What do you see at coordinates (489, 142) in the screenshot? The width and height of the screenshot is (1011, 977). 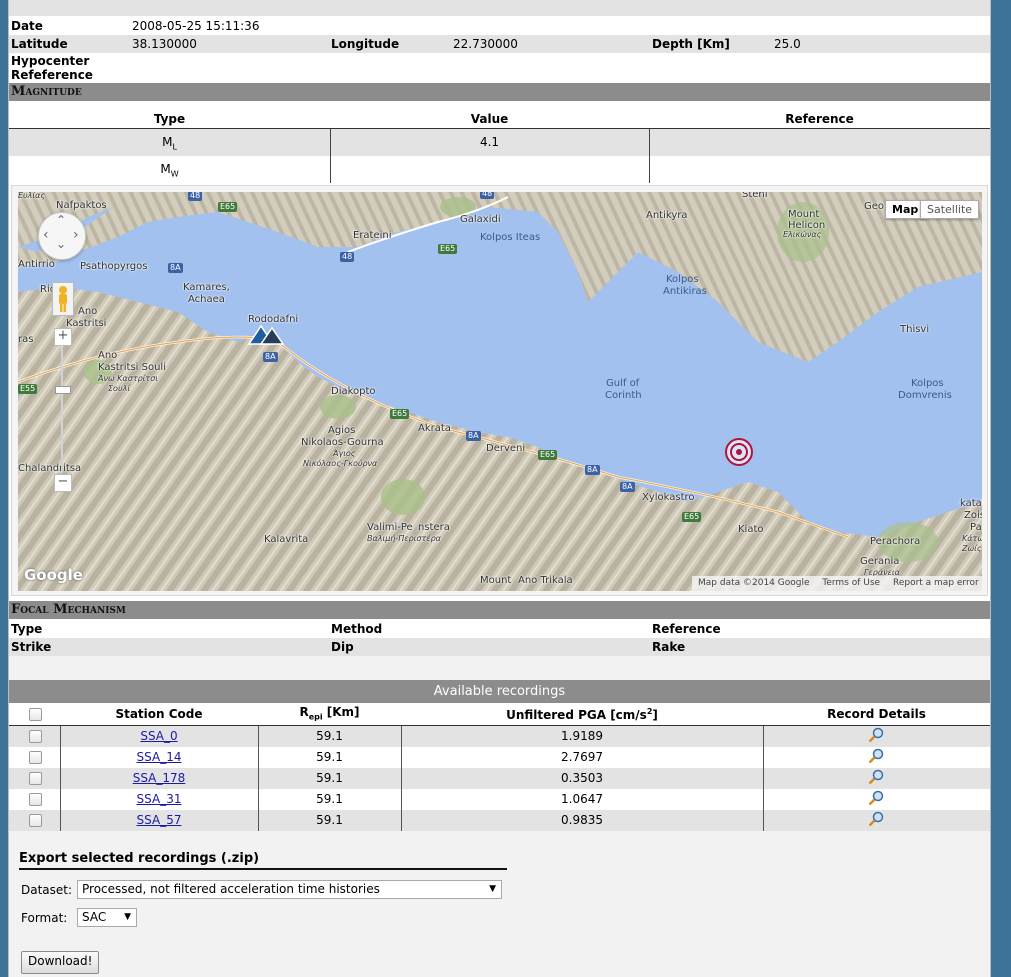 I see `magnitude-value: 4.1` at bounding box center [489, 142].